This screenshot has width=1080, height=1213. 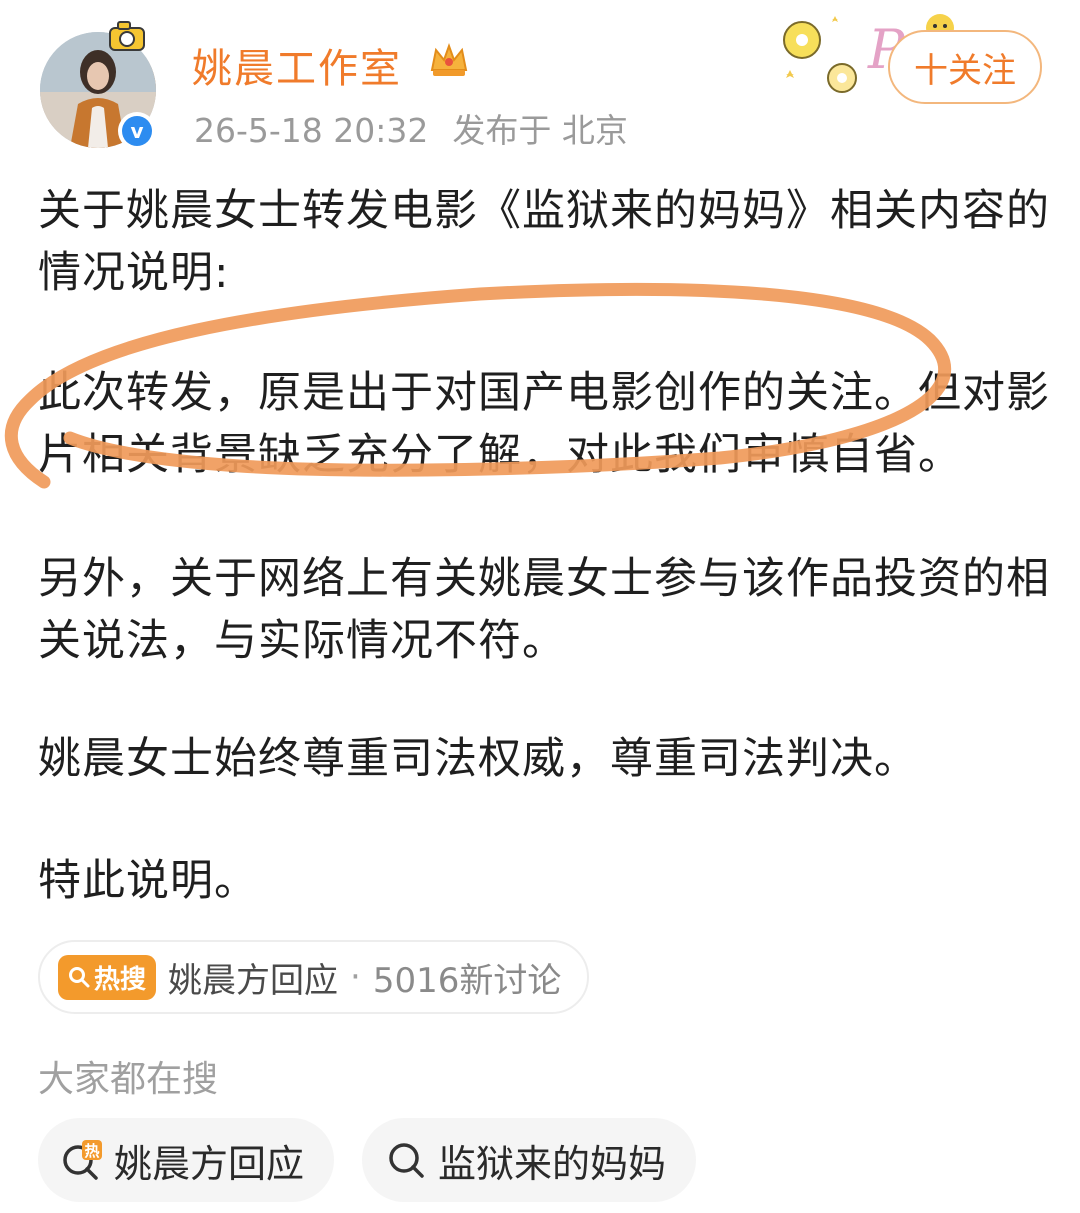 I want to click on post-paragraph: 另外，关于网络上有关姚晨女士参与该作品投资的相关说法，与实际情况不符。, so click(x=544, y=610).